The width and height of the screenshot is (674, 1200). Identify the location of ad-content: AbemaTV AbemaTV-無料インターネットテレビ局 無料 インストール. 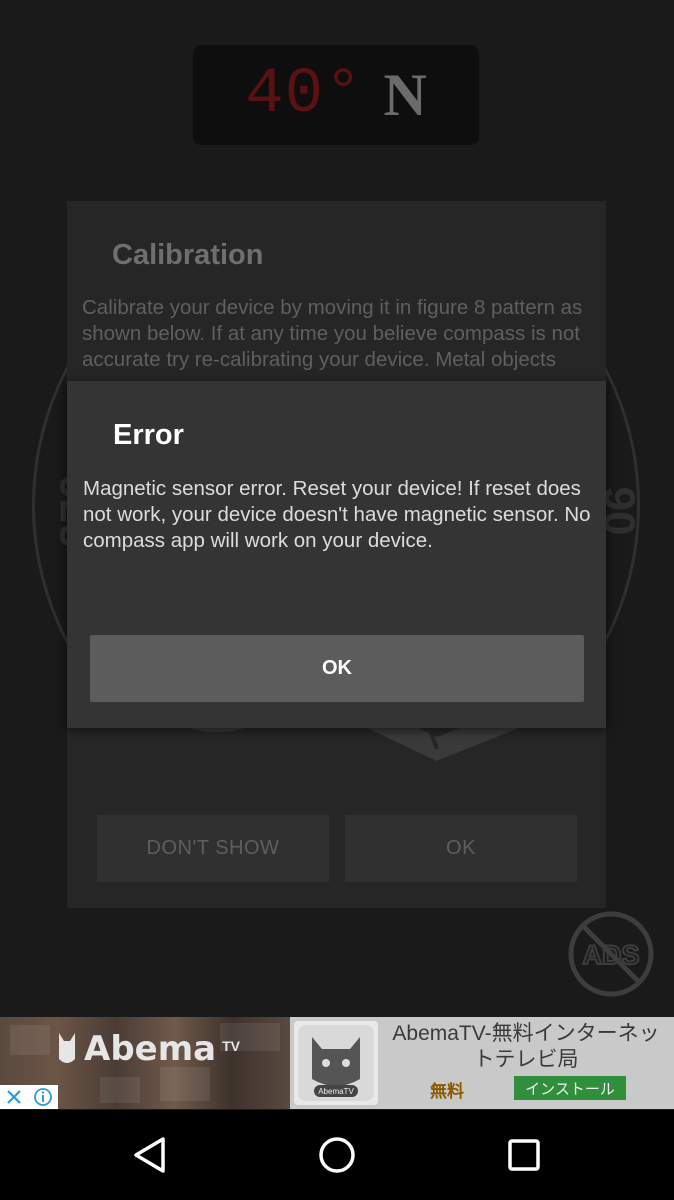
(482, 1063).